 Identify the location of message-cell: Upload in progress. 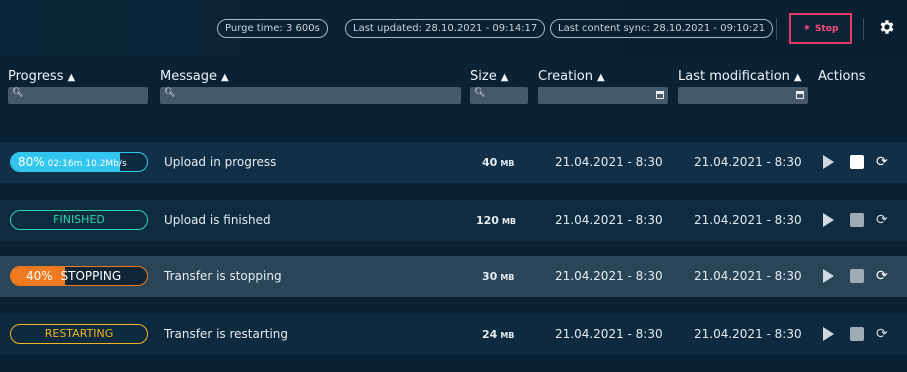
(220, 162).